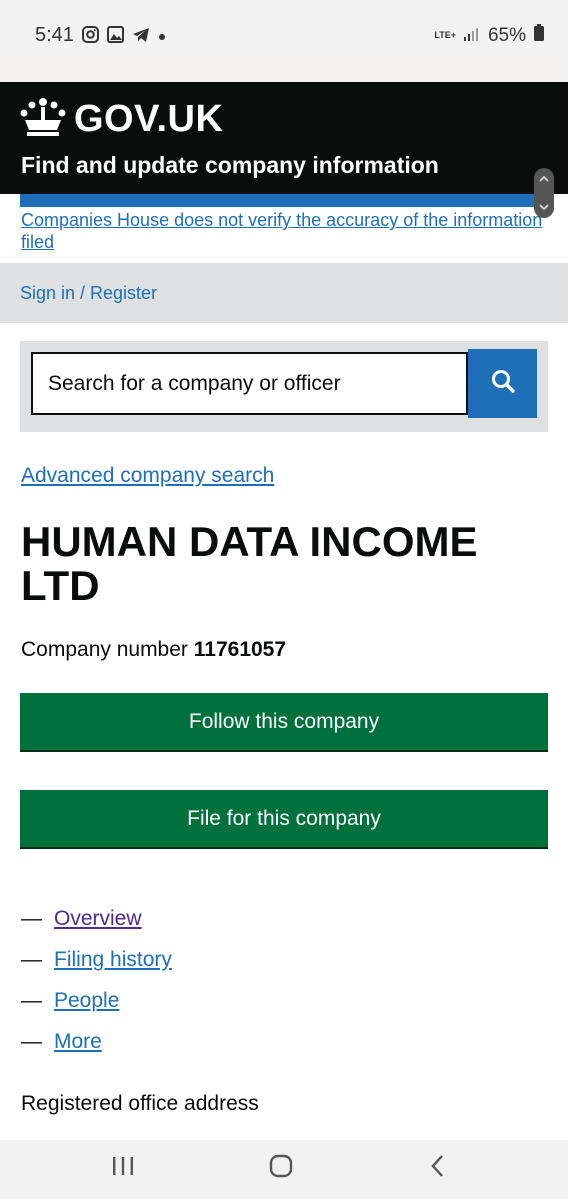 Image resolution: width=568 pixels, height=1199 pixels. I want to click on file-for-company-button: File for this company, so click(284, 818).